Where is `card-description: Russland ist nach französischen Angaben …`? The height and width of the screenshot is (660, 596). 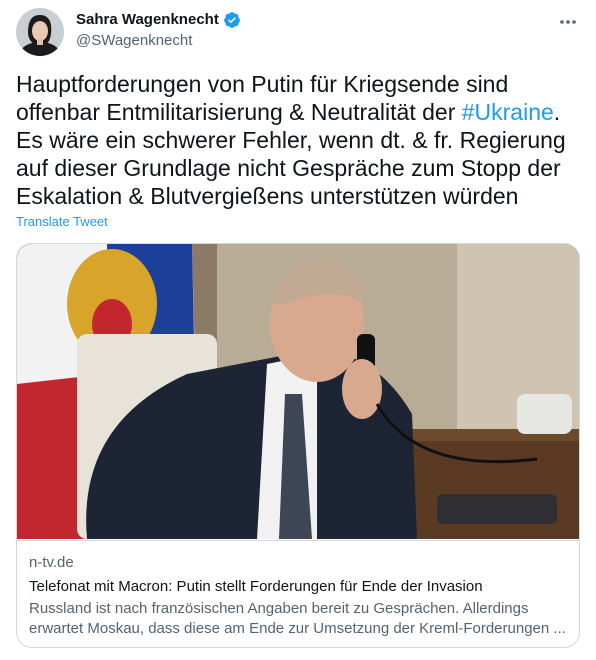
card-description: Russland ist nach französischen Angaben … is located at coordinates (297, 618).